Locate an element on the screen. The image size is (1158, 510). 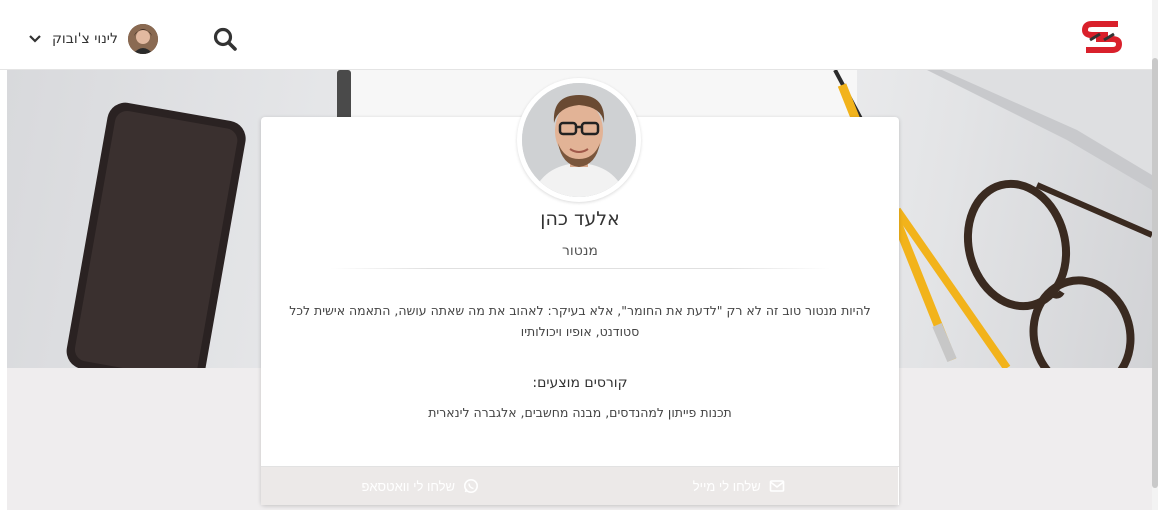
email-button-label: שלחו לי מייל is located at coordinates (726, 486).